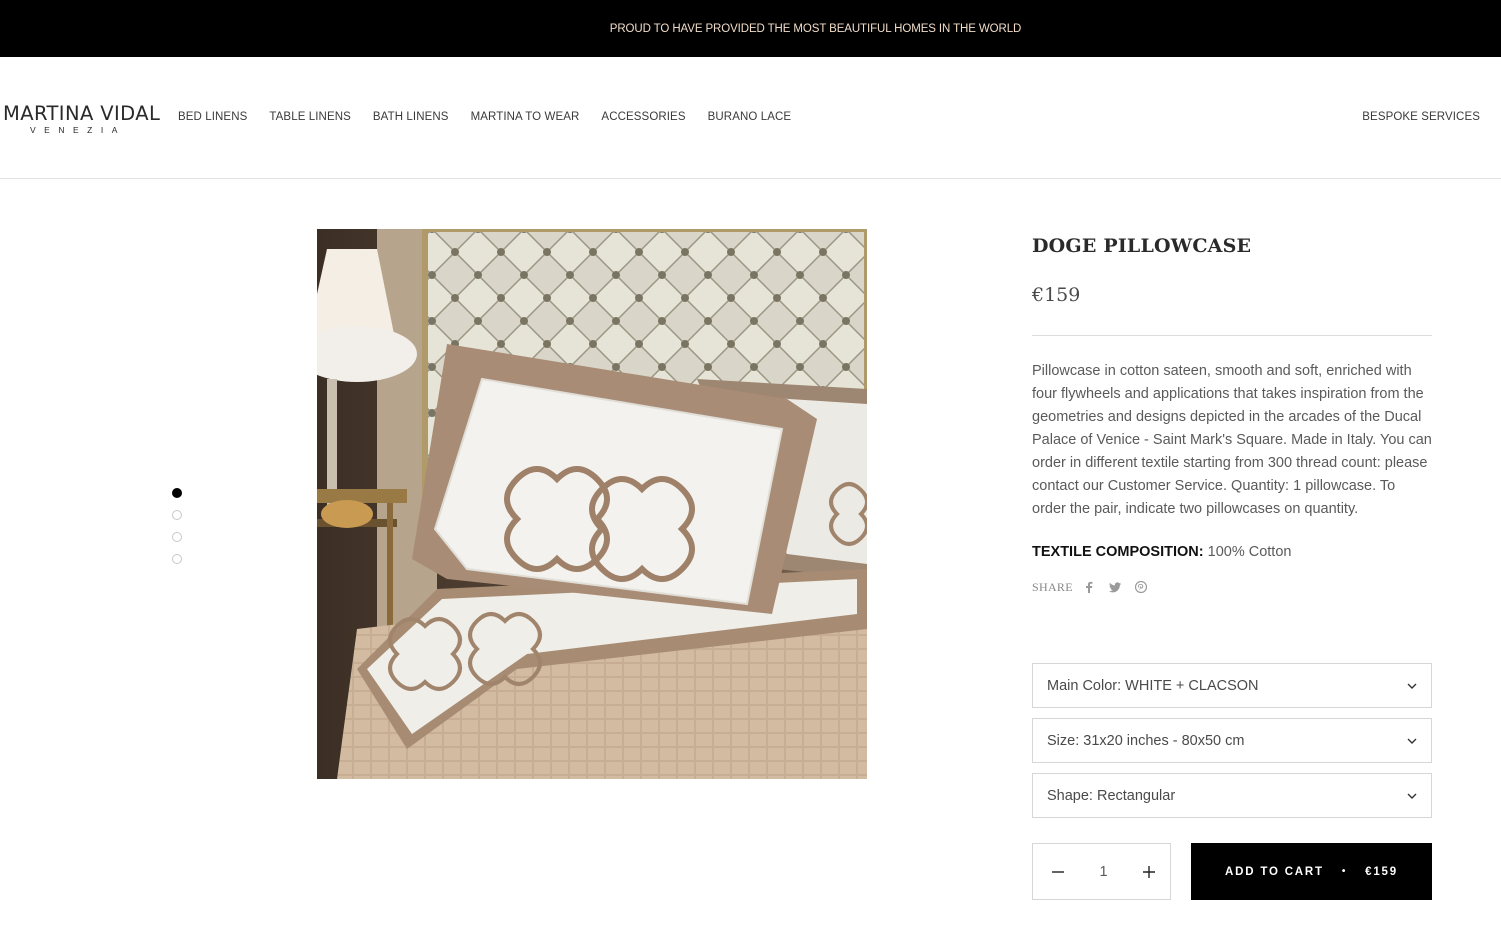  What do you see at coordinates (1232, 587) in the screenshot?
I see `share-row: SHARE` at bounding box center [1232, 587].